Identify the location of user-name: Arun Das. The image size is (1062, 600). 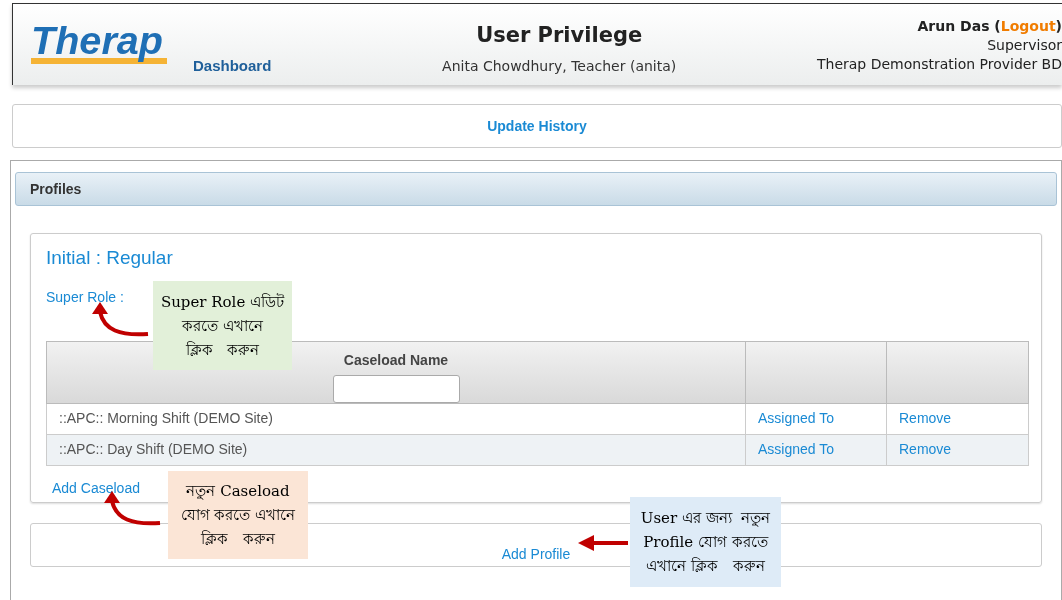
(954, 26).